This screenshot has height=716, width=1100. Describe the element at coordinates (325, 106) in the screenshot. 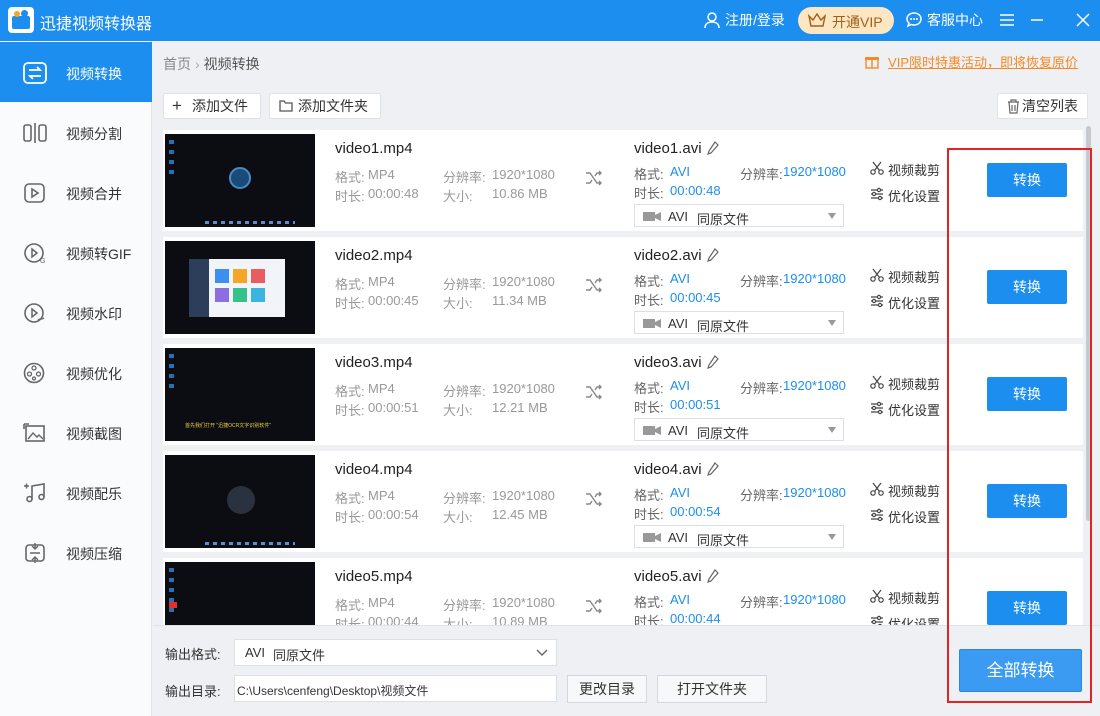

I see `add-folder-button: 添加文件夹` at that location.